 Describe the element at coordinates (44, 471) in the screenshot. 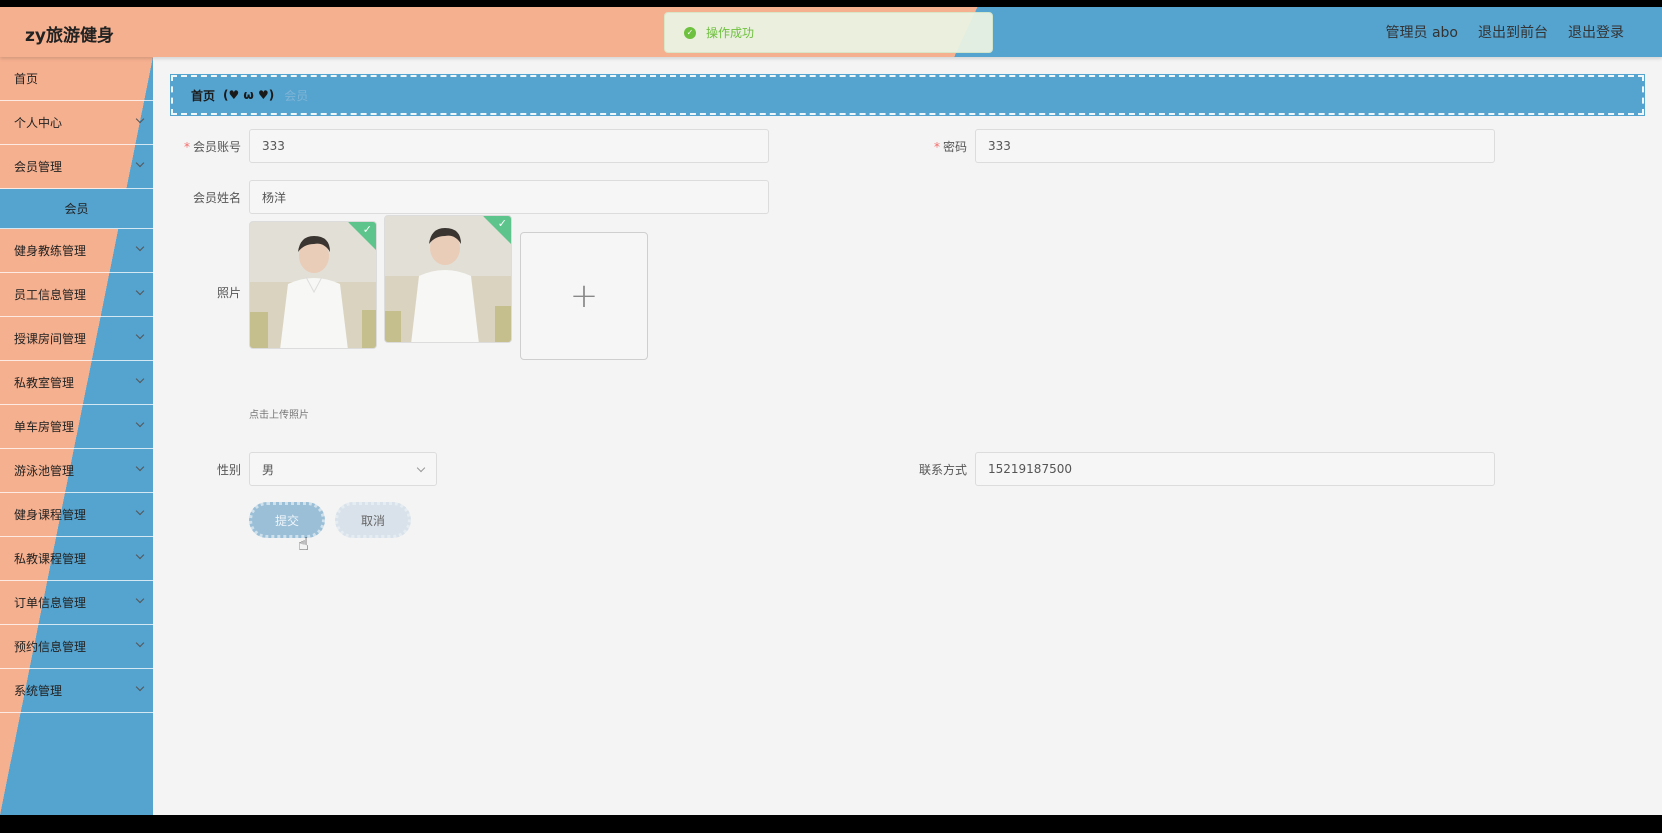

I see `sidebar-item-label: 游泳池管理` at that location.